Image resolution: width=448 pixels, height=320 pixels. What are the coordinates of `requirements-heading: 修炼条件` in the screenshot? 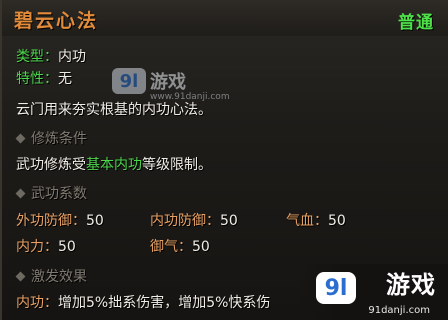 It's located at (51, 138).